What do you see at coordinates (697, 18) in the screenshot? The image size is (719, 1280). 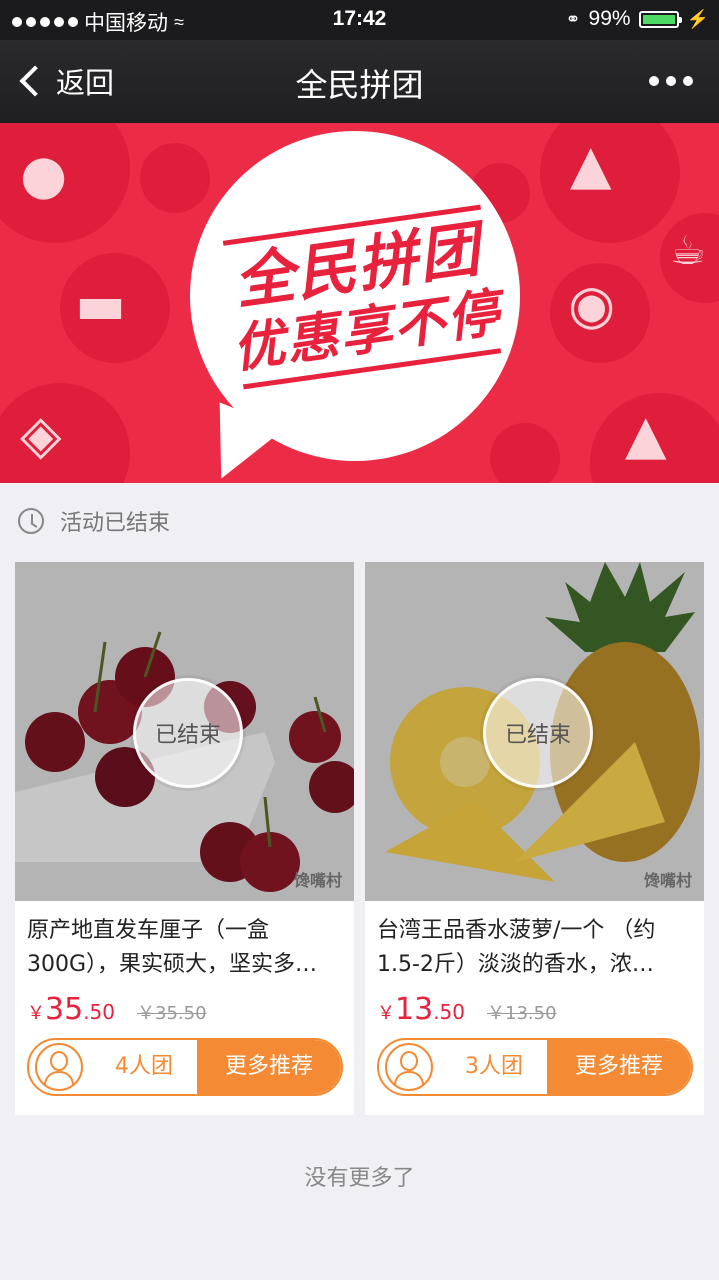 I see `charging-icon: ⚡` at bounding box center [697, 18].